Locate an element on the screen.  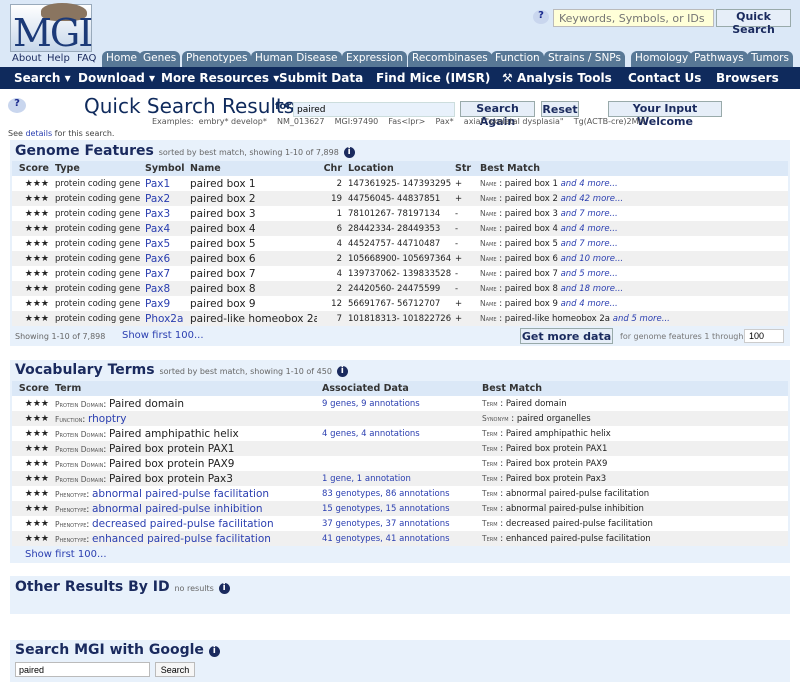
symbol-link: Phox2a is located at coordinates (164, 319).